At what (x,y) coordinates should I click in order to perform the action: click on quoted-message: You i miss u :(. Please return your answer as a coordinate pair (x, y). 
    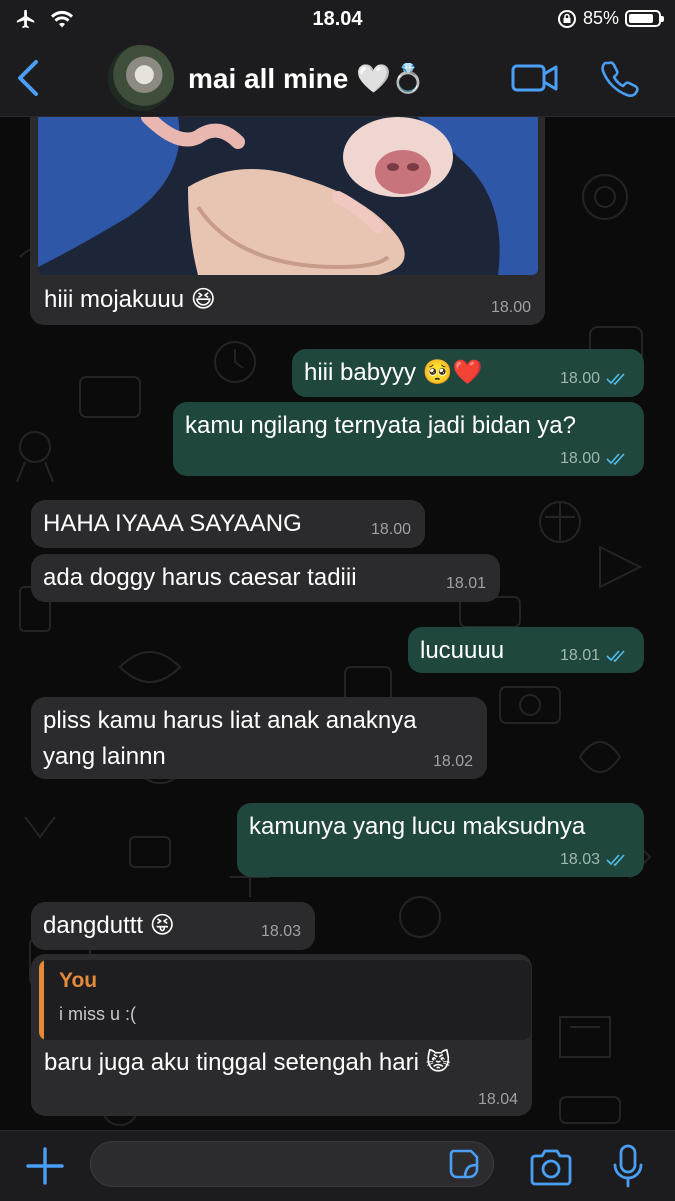
    Looking at the image, I should click on (285, 1000).